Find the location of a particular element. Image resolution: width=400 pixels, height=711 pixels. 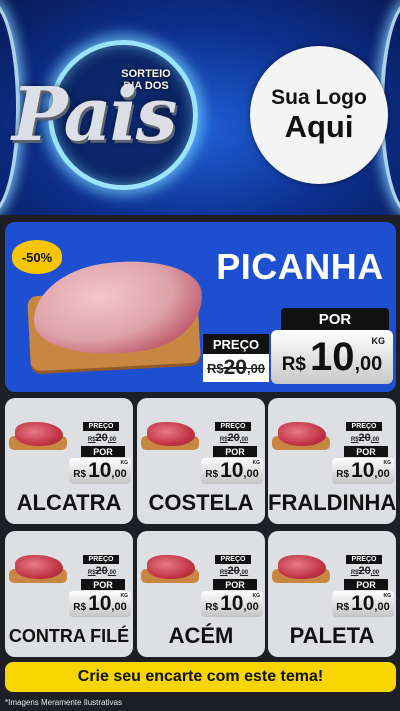

product-card: PREÇO R$20,00 POR R$ 10,00 KG ACÉM is located at coordinates (201, 594).